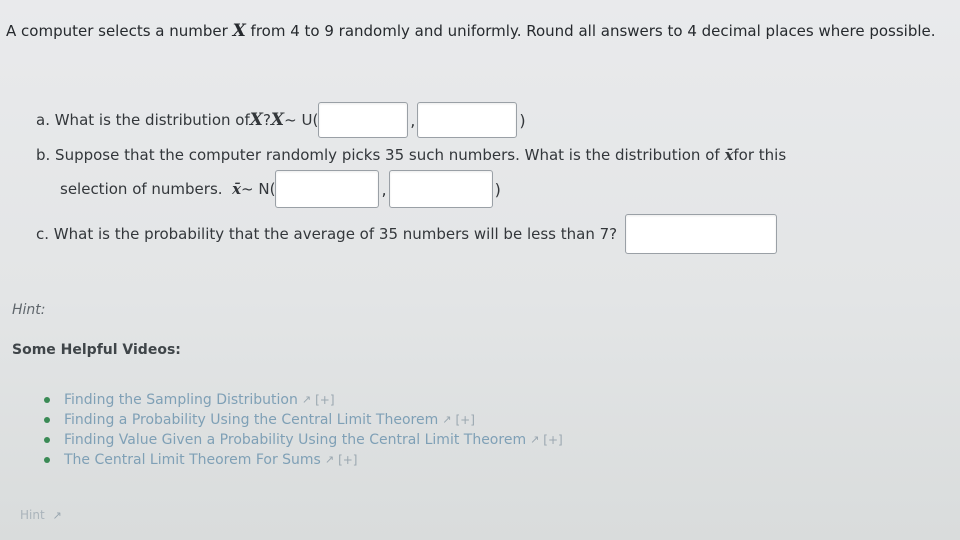 This screenshot has height=540, width=960. Describe the element at coordinates (277, 120) in the screenshot. I see `question-a-var2: X` at that location.